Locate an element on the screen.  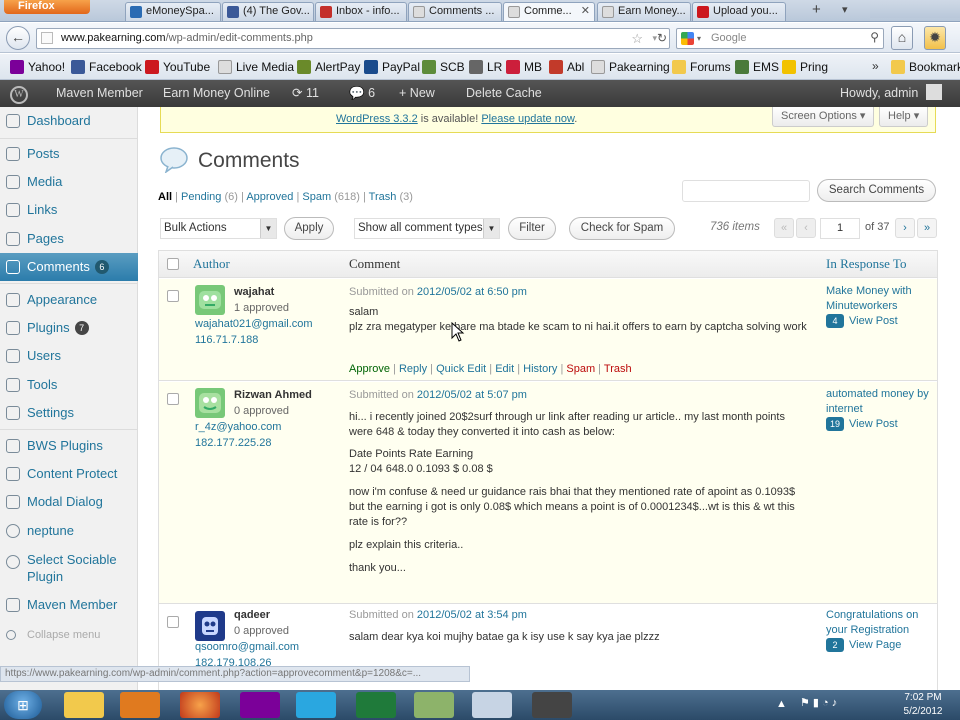
sidebar-item-comments: Comments 6 is located at coordinates (73, 267).